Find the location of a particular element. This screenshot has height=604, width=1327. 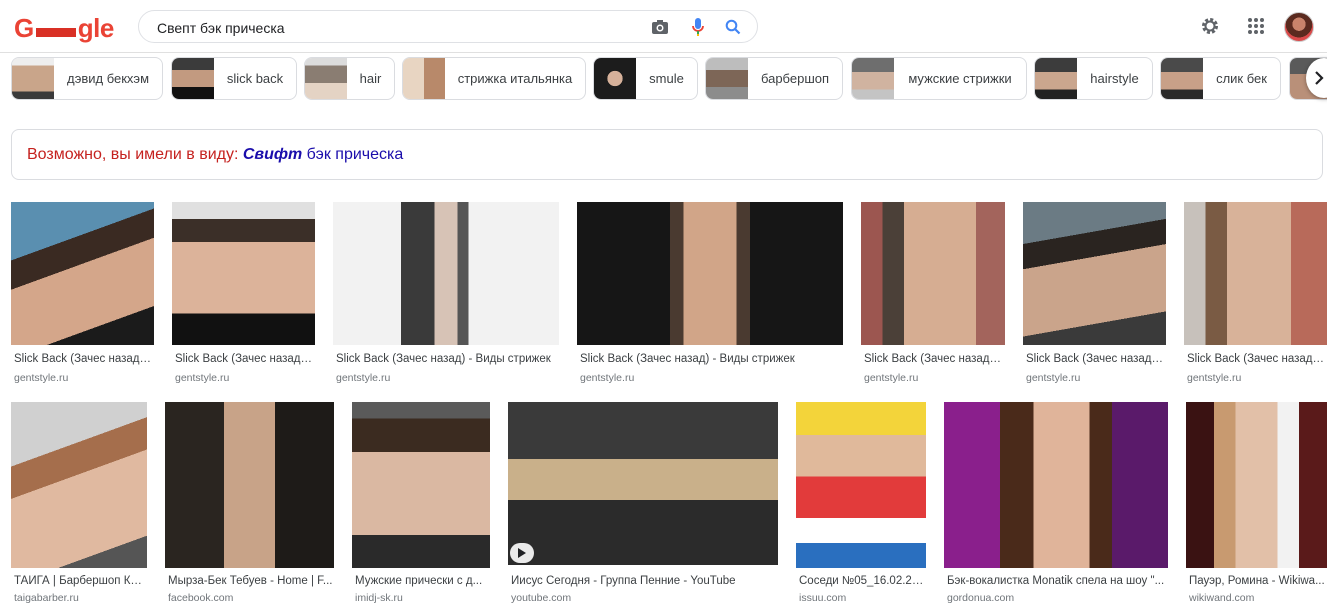

image-result: Соседи №05_16.02.20... issuu.com is located at coordinates (861, 503).